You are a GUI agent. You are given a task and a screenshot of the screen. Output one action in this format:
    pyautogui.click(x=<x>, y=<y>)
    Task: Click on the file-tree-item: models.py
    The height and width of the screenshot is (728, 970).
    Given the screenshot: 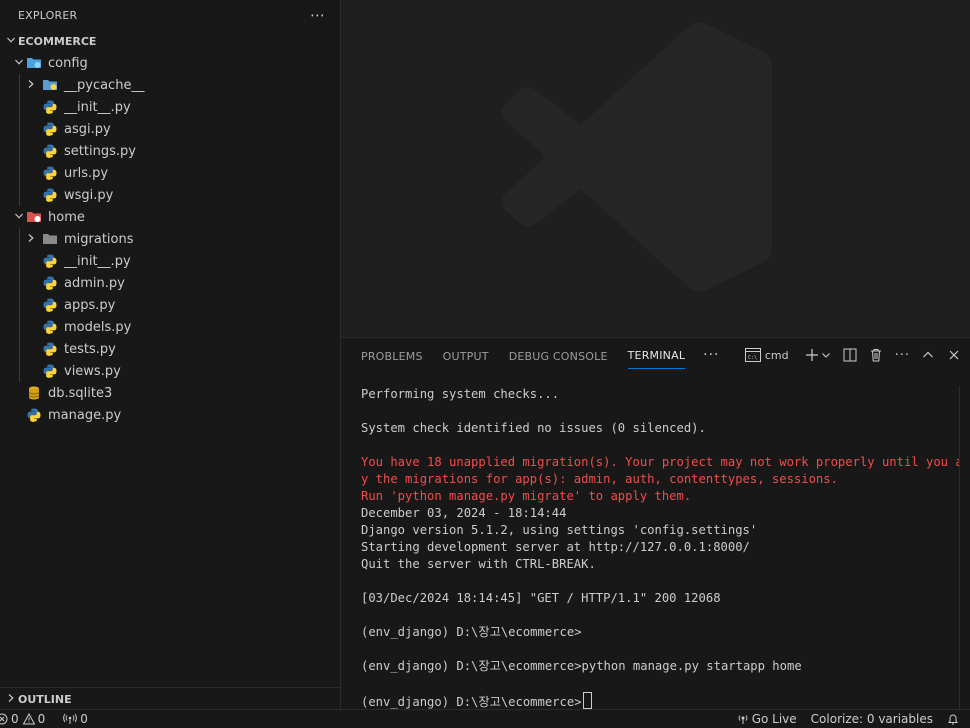 What is the action you would take?
    pyautogui.click(x=170, y=327)
    